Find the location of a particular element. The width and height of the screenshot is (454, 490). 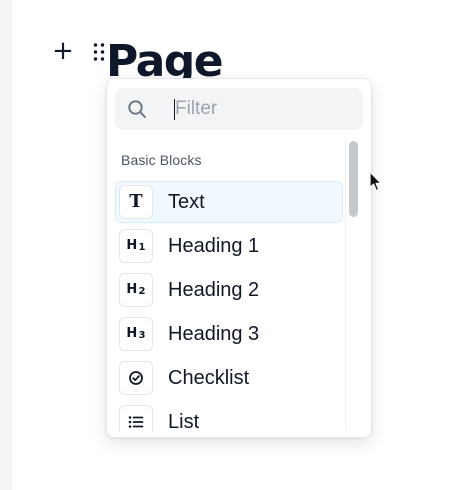

search-icon is located at coordinates (137, 109).